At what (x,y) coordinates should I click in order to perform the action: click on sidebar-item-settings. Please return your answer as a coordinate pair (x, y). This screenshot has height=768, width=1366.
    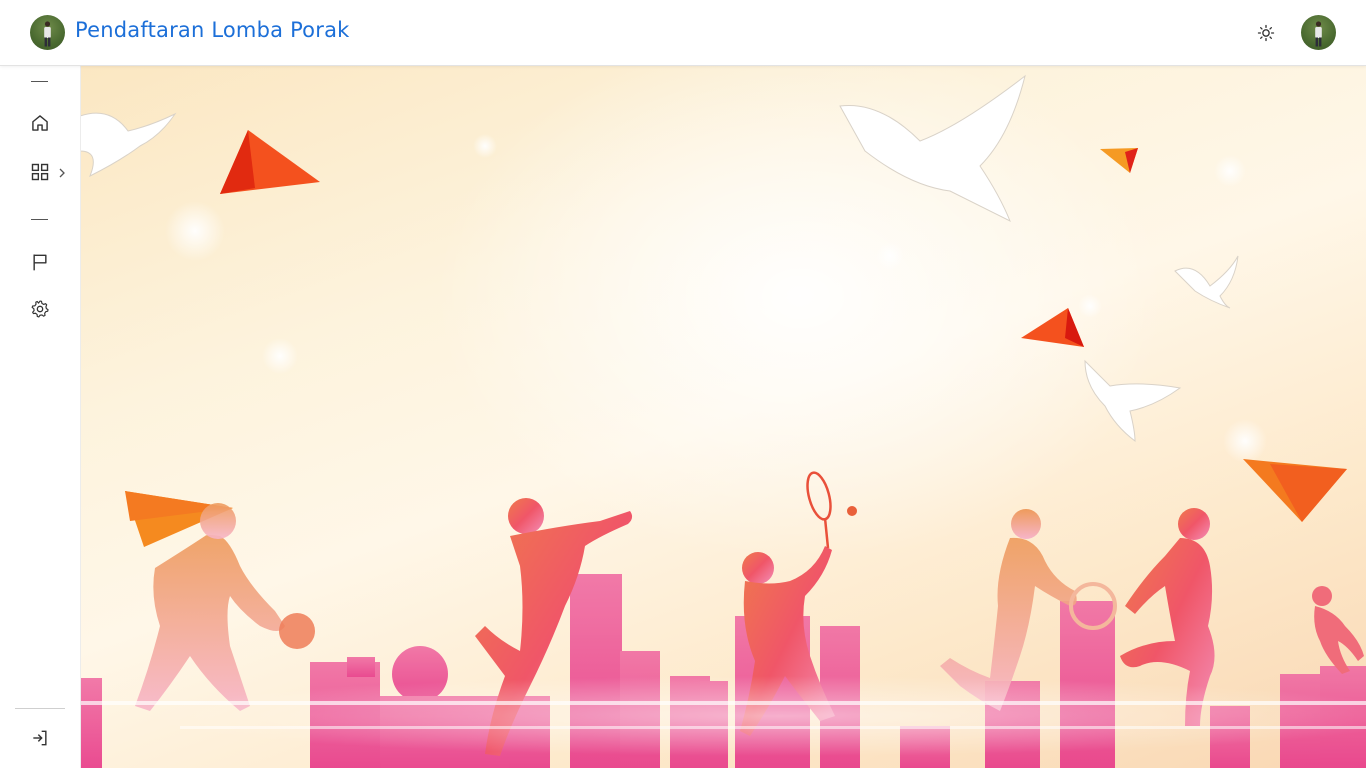
    Looking at the image, I should click on (40, 309).